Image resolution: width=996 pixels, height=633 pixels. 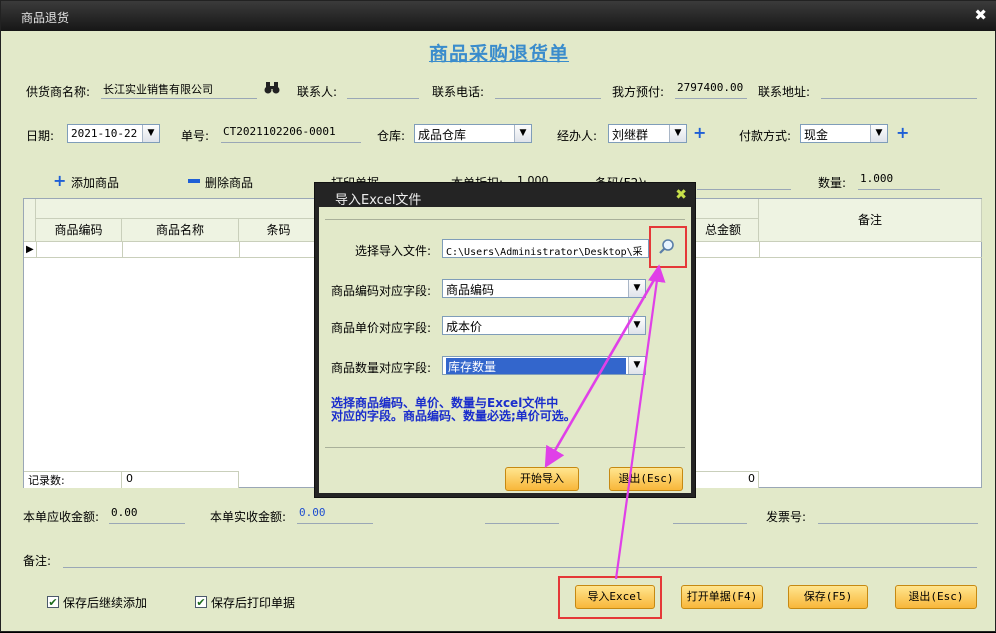 I want to click on arrow-to-start, so click(x=602, y=370).